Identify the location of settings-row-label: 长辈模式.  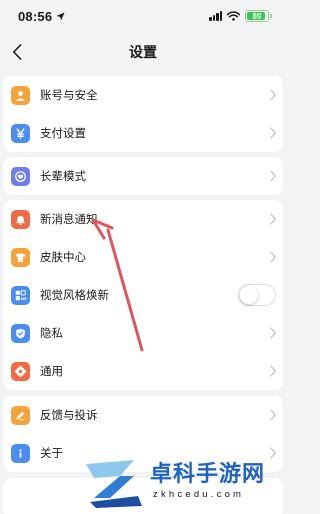
(63, 177).